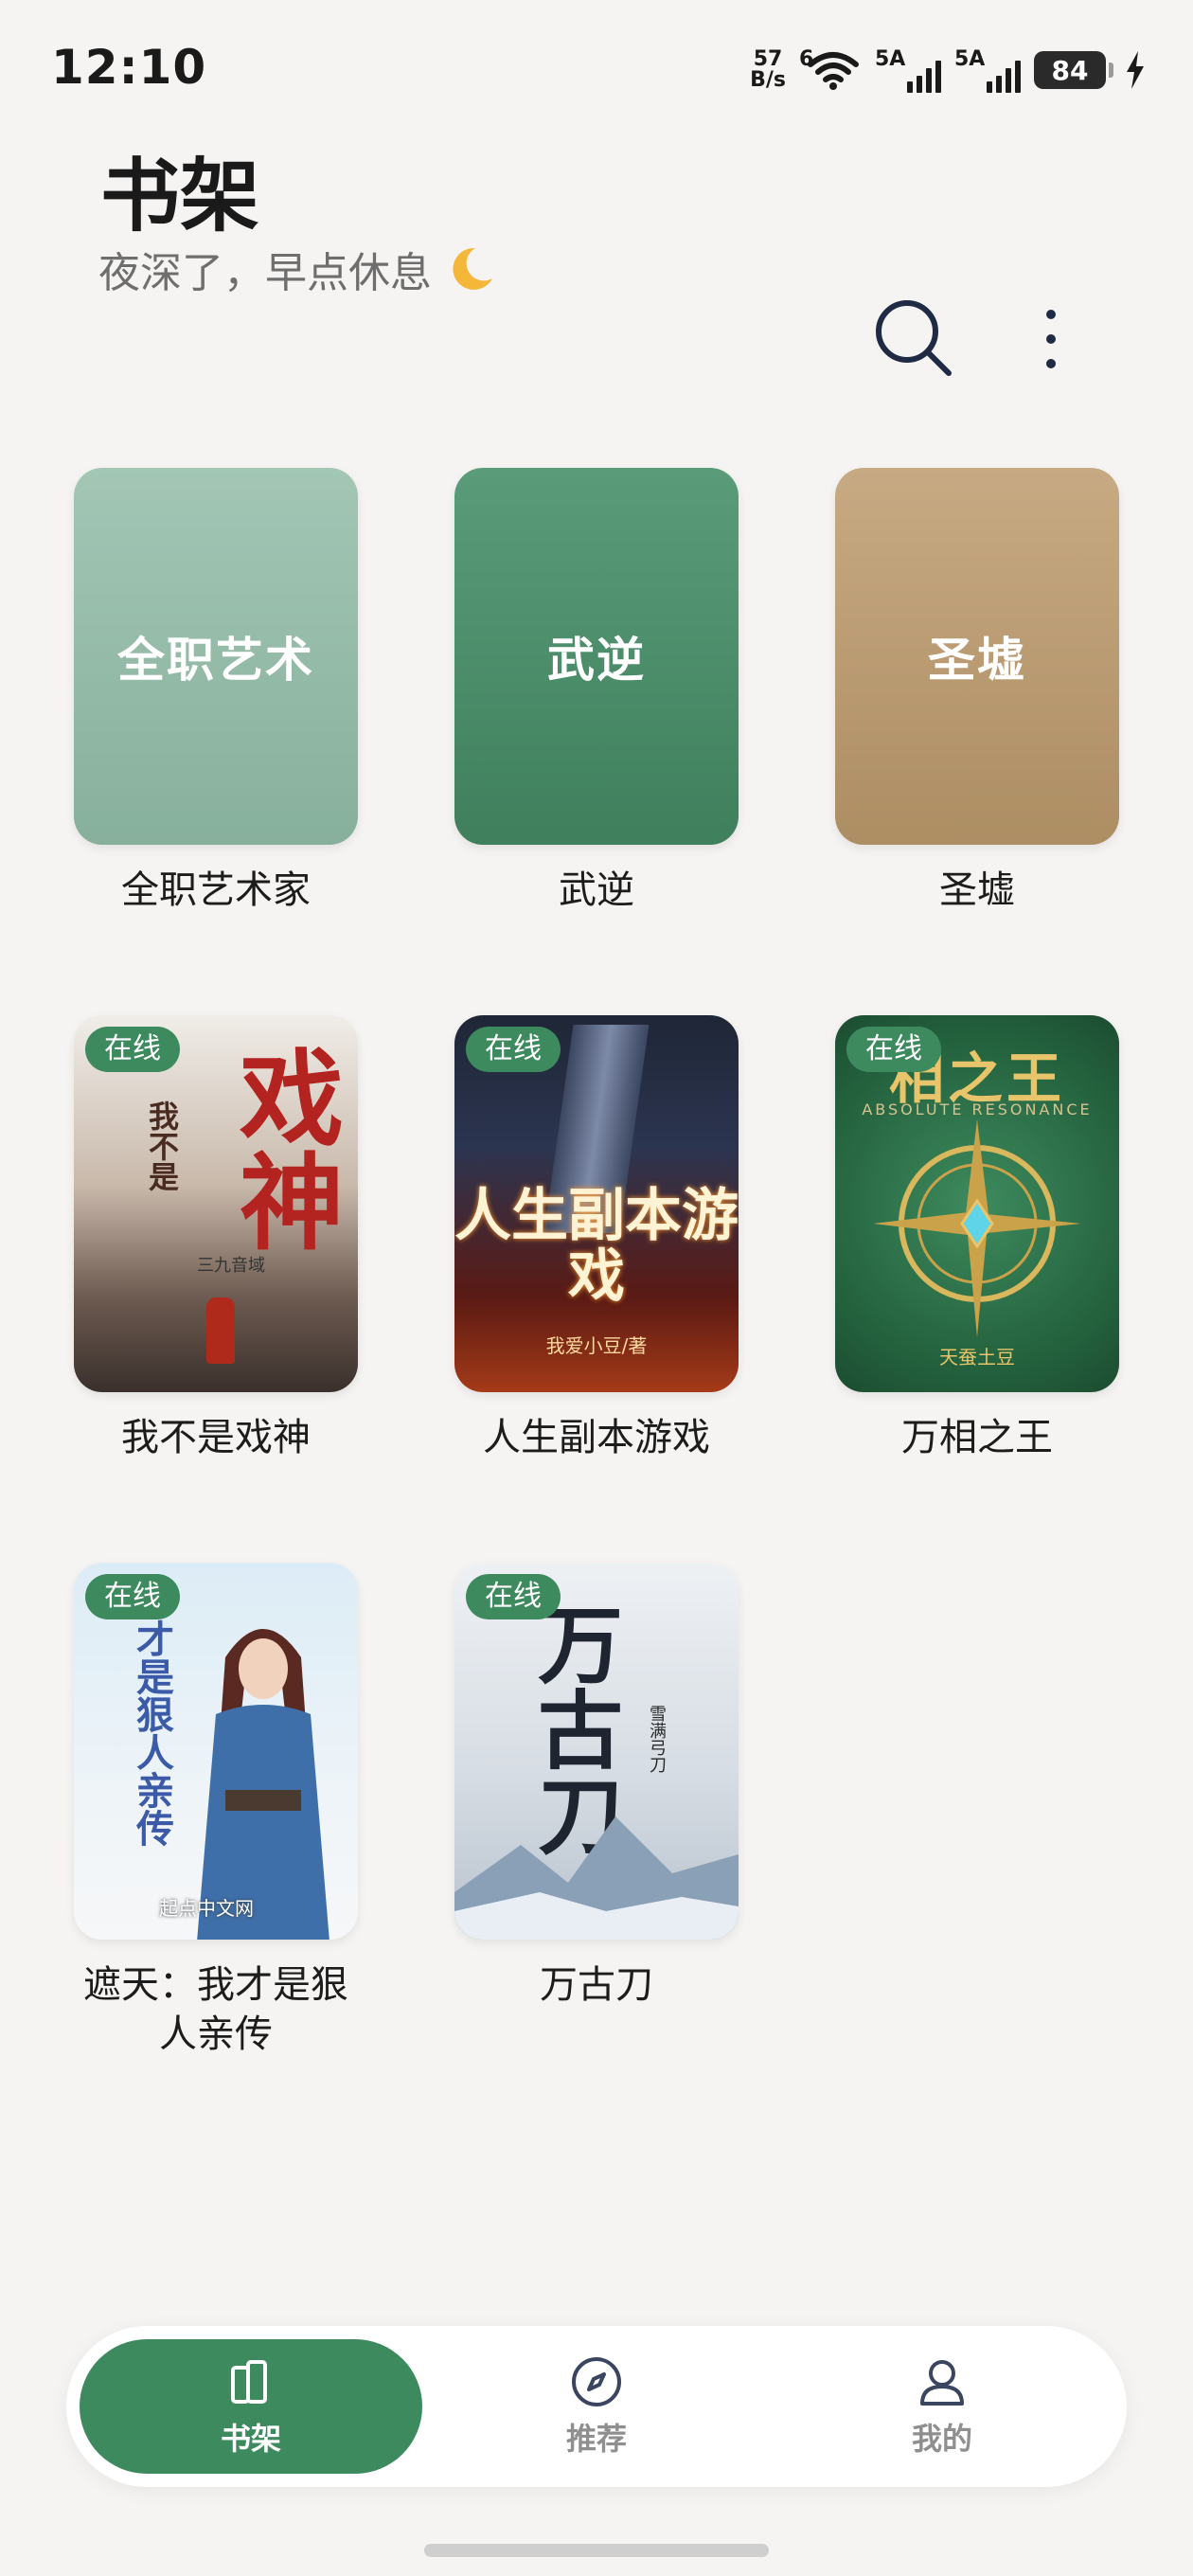 Image resolution: width=1193 pixels, height=2576 pixels. I want to click on greeting-text: 夜深了，早点休息, so click(298, 269).